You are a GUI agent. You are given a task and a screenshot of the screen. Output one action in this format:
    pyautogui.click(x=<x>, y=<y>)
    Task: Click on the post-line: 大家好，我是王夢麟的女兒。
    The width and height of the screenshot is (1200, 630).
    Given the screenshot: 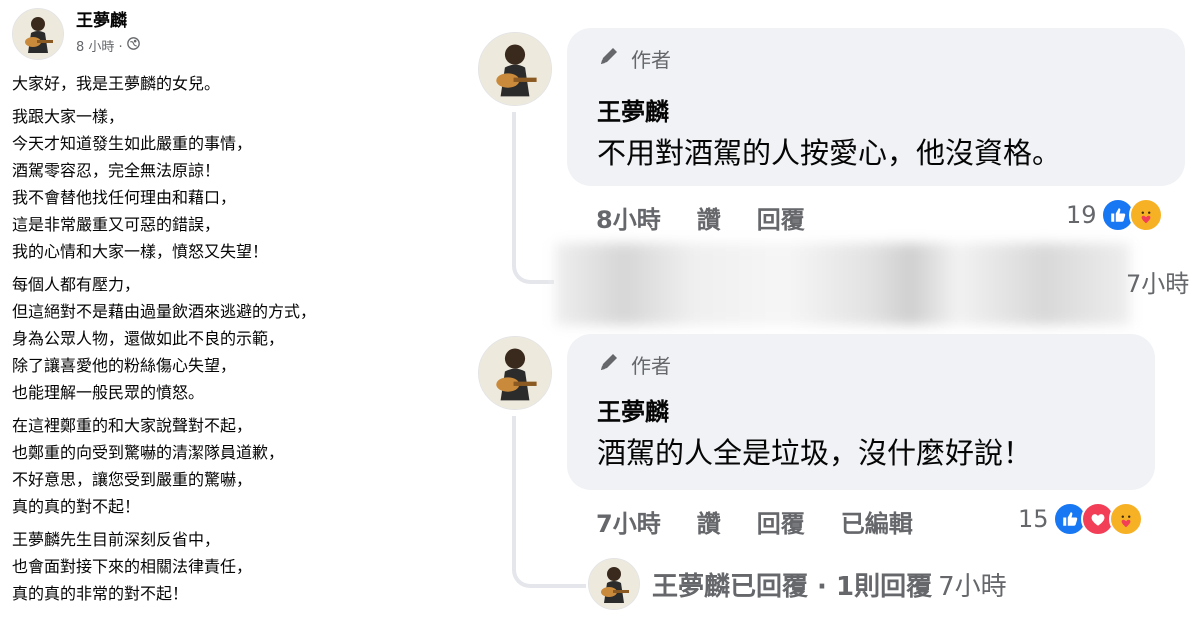 What is the action you would take?
    pyautogui.click(x=116, y=83)
    